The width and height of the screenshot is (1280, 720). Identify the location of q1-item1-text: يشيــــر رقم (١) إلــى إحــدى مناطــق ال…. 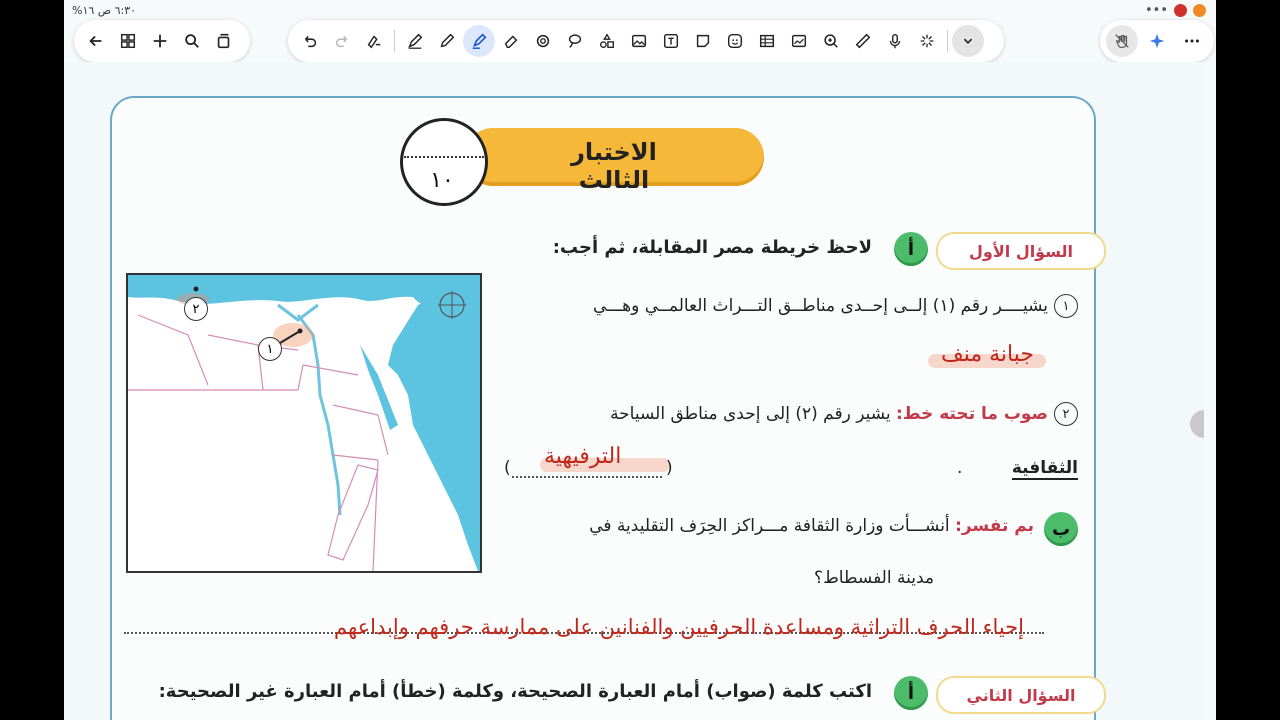
(820, 306).